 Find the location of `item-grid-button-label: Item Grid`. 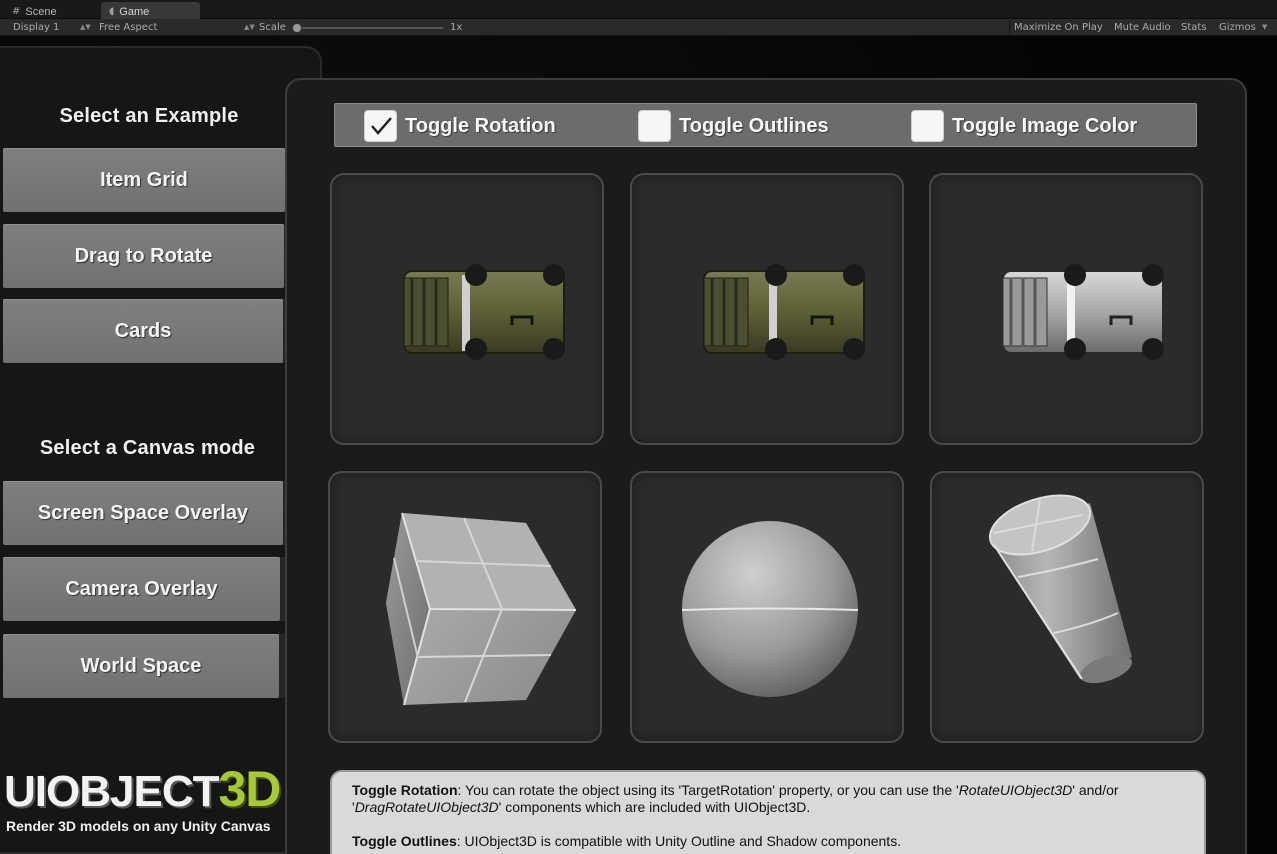

item-grid-button-label: Item Grid is located at coordinates (144, 179).